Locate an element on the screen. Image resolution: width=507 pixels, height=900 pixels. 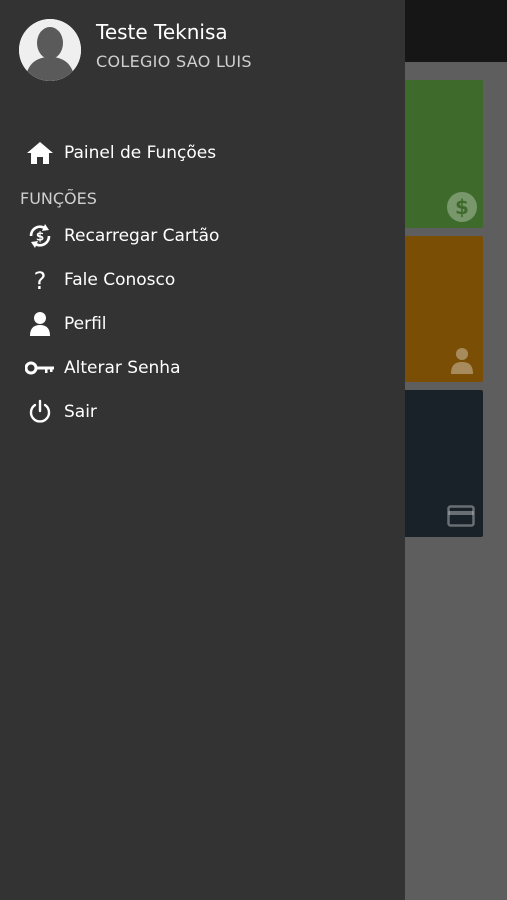
menu-item-dashboard: Painel de Funções is located at coordinates (205, 153).